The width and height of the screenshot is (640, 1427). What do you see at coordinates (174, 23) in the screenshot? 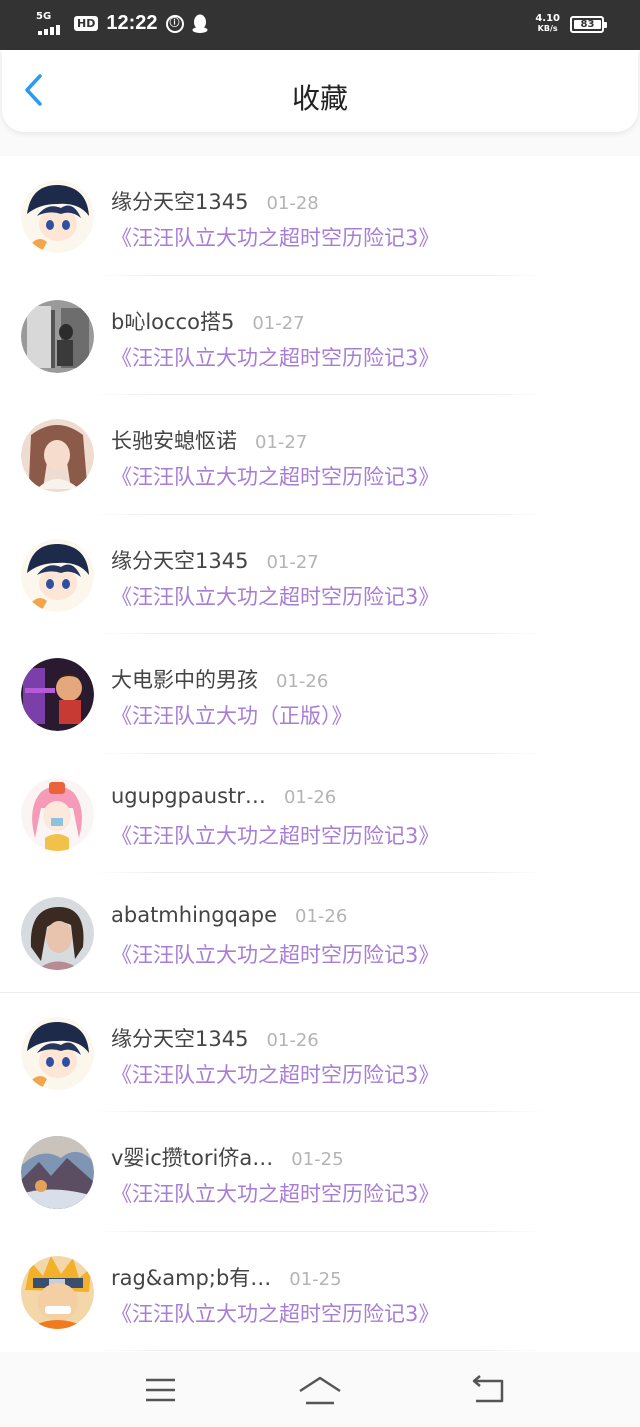
I see `data-saver-icon: ⓘ` at bounding box center [174, 23].